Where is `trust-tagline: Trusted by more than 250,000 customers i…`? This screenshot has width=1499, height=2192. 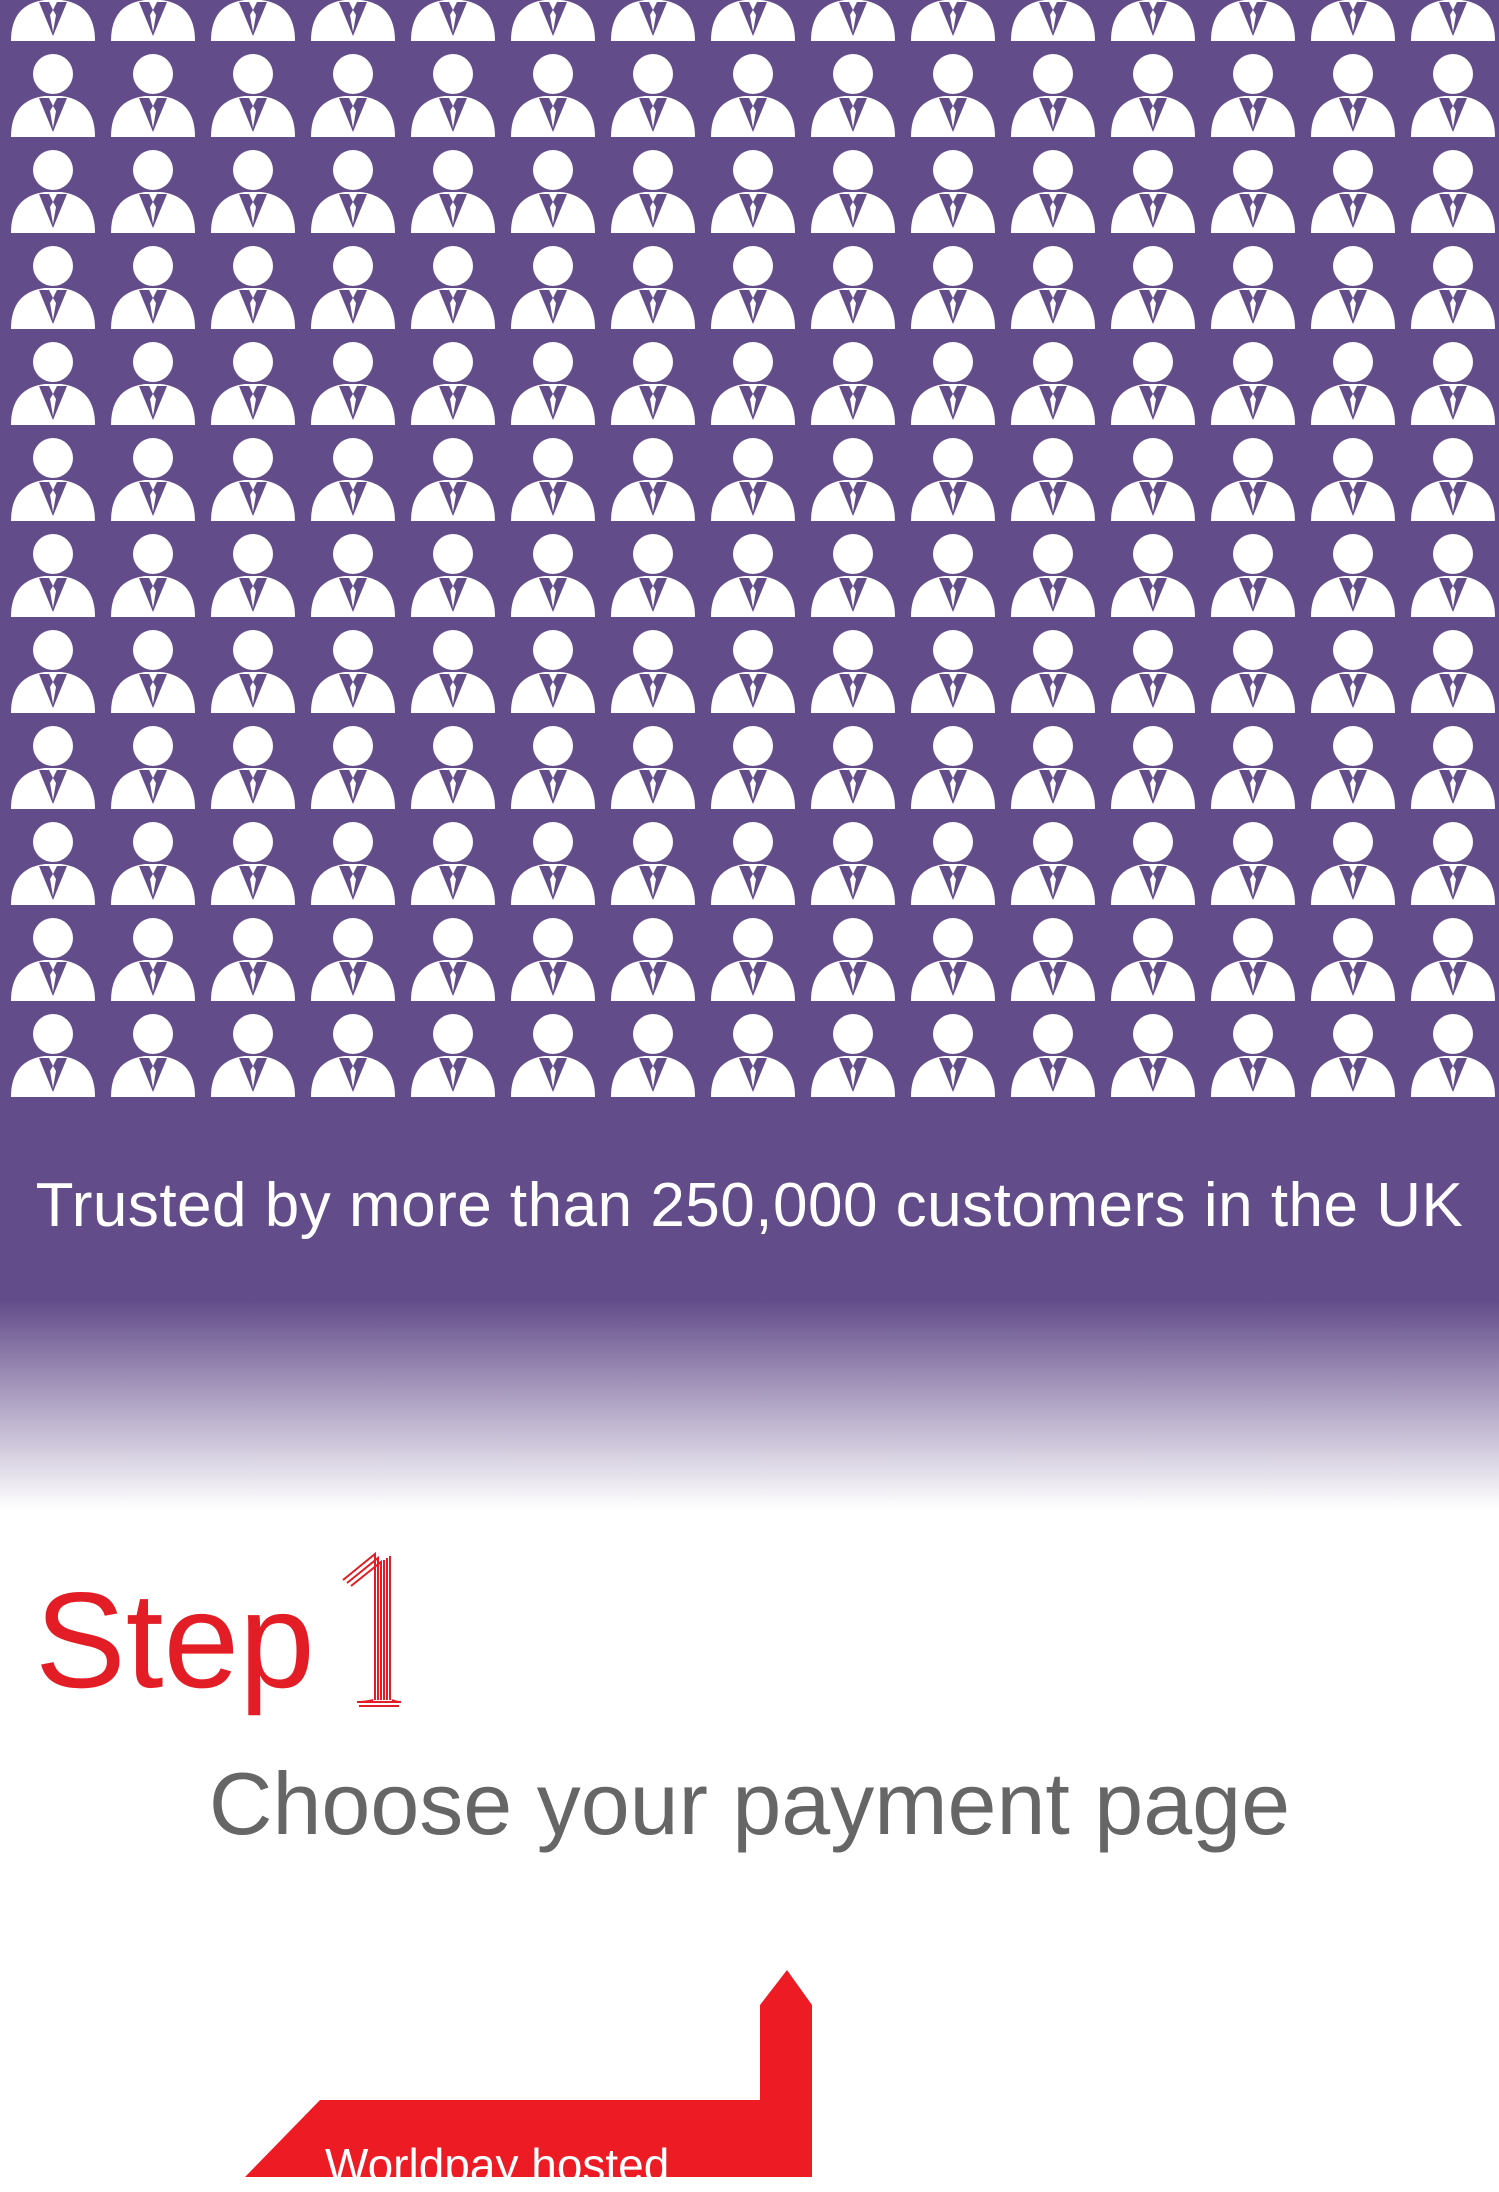
trust-tagline: Trusted by more than 250,000 customers i… is located at coordinates (749, 1205).